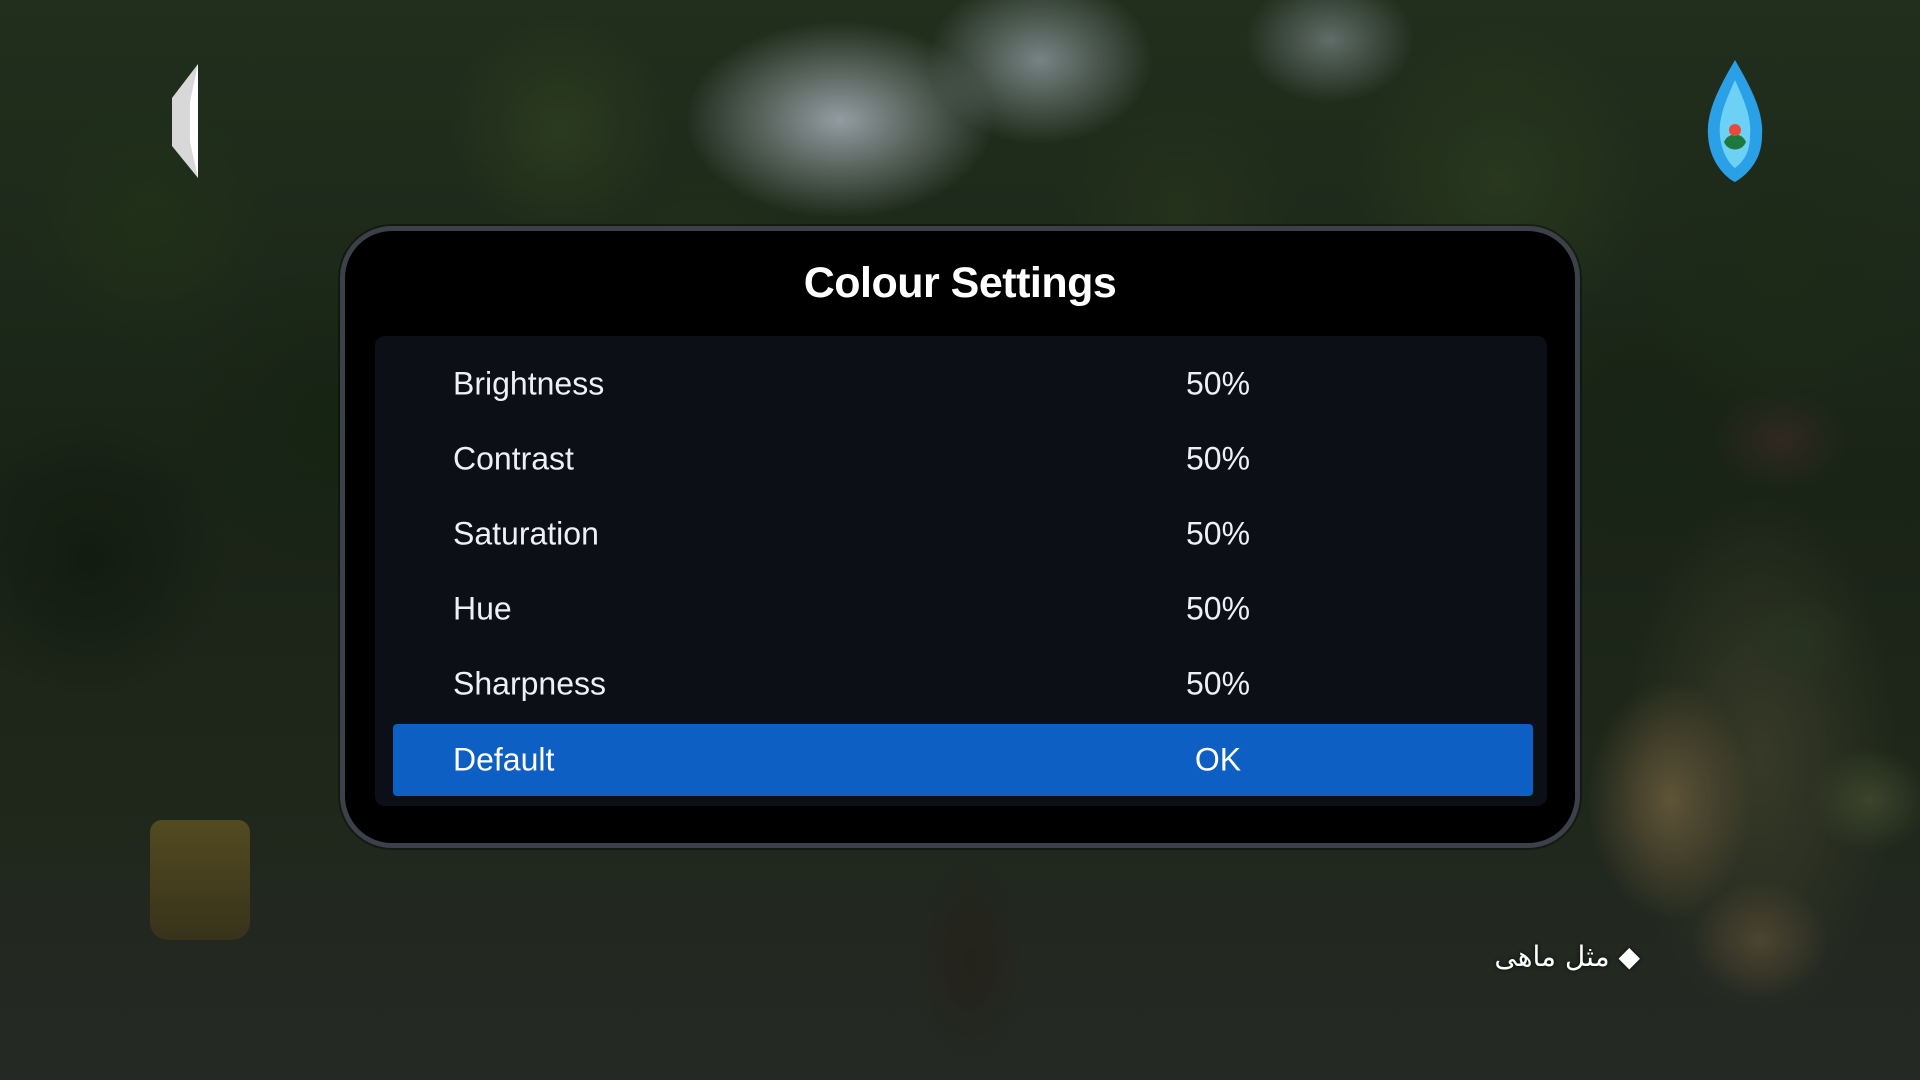  I want to click on setting-label: Brightness, so click(529, 383).